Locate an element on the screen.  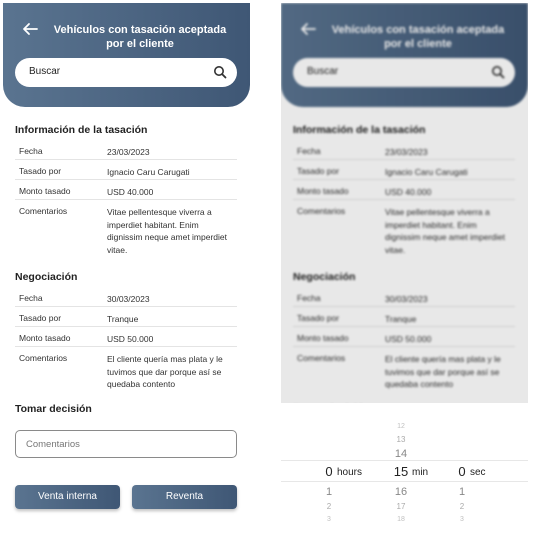
tasacion-row-tasado-por: Tasado por Ignacio Caru Carugati is located at coordinates (126, 170).